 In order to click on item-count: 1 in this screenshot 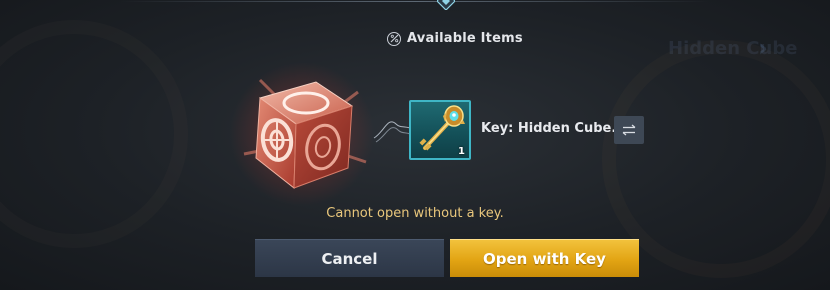, I will do `click(461, 151)`.